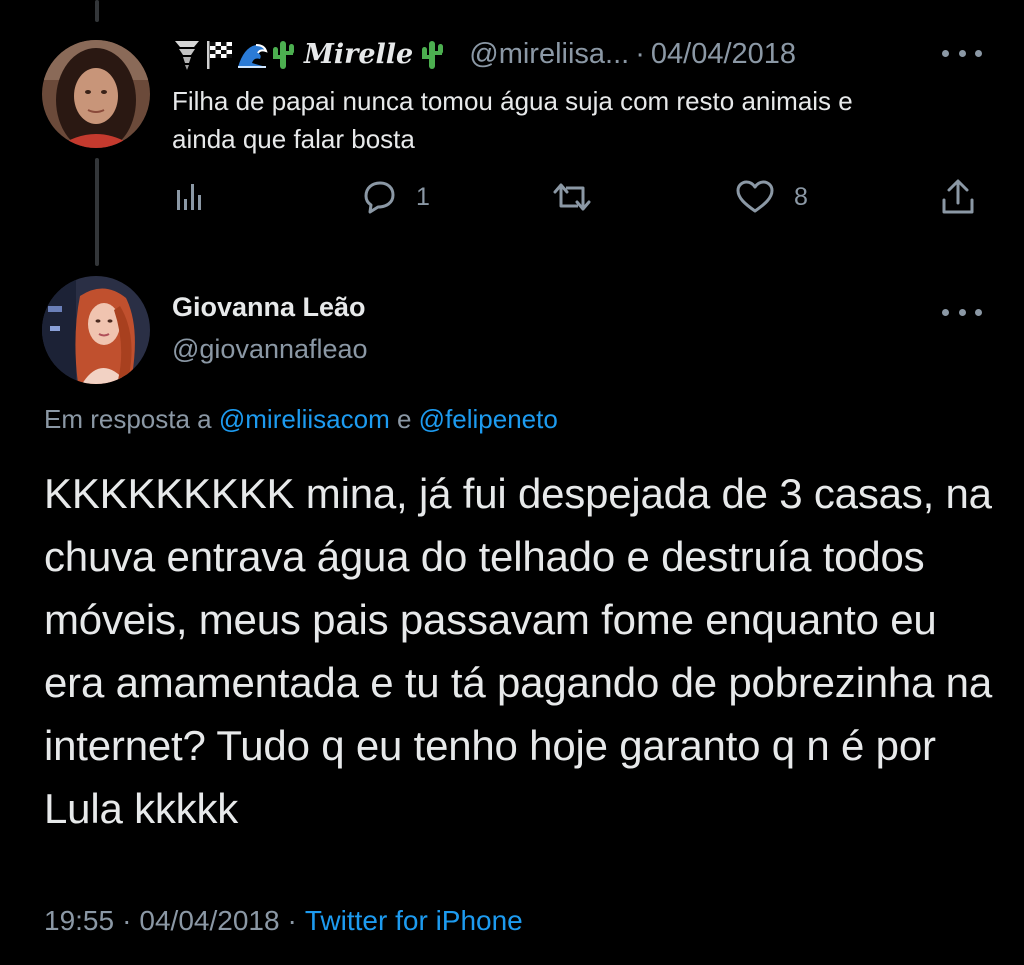  I want to click on author-display-name: Mirelle, so click(358, 54).